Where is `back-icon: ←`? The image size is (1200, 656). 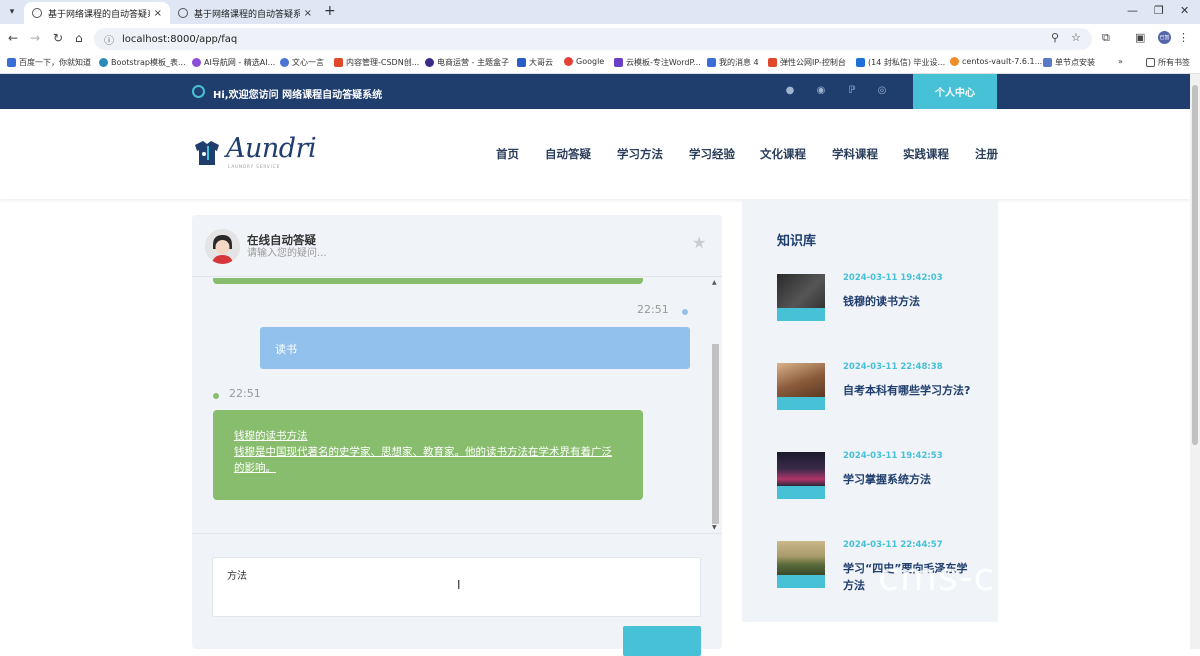
back-icon: ← is located at coordinates (13, 38).